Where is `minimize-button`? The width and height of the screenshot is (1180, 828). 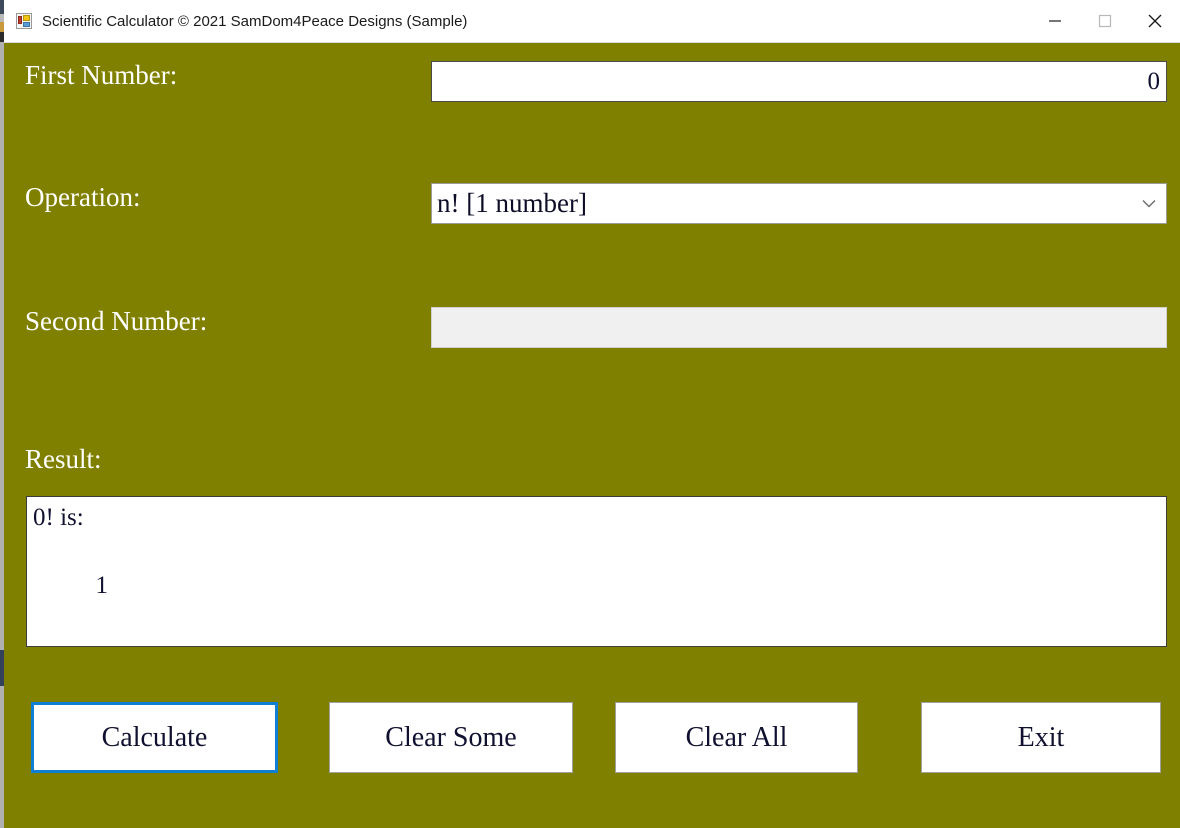 minimize-button is located at coordinates (1055, 21).